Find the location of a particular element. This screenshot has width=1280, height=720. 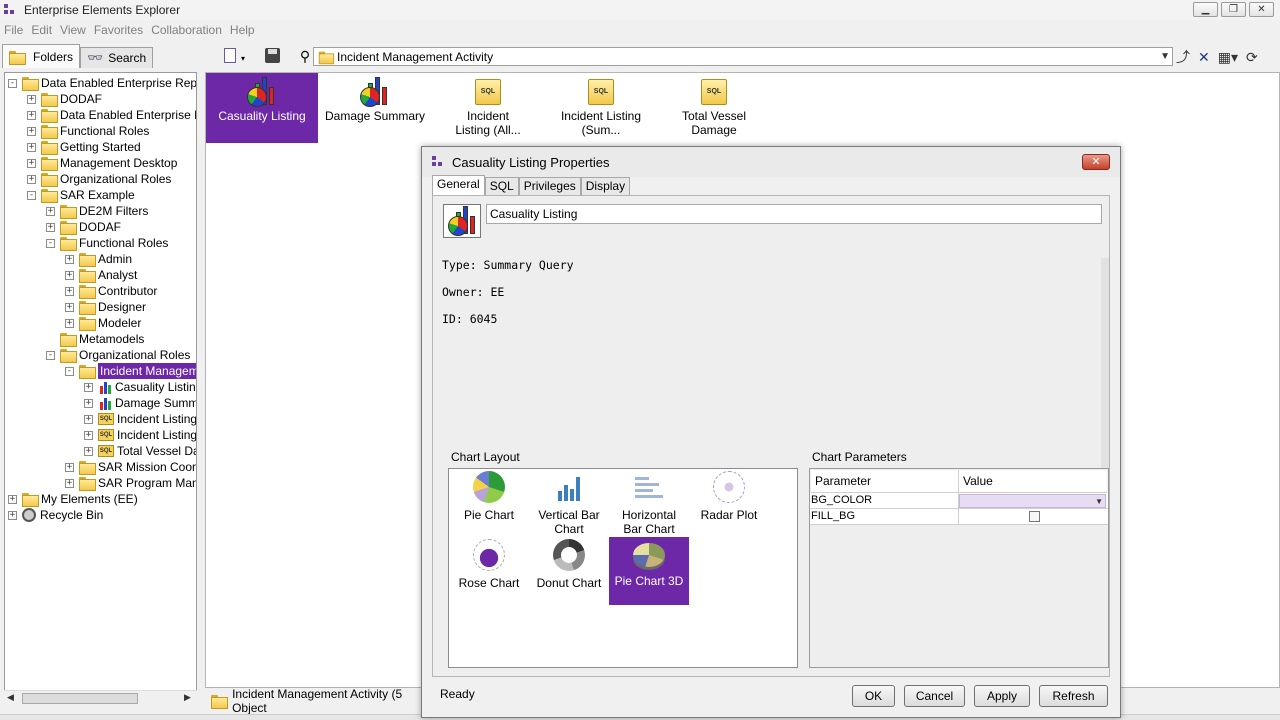

tree-item: + Casuality Listing is located at coordinates (140, 387).